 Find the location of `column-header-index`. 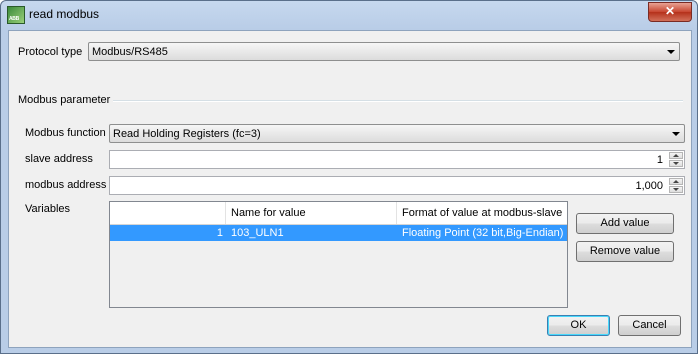

column-header-index is located at coordinates (168, 213).